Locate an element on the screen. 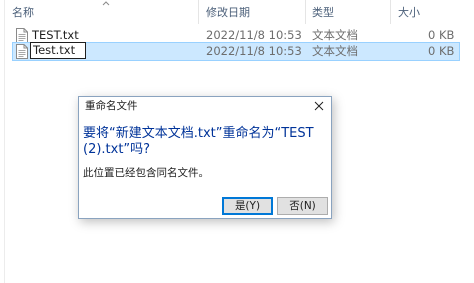  column-header-bar: 名称 修改日期 类型 大小 is located at coordinates (237, 13).